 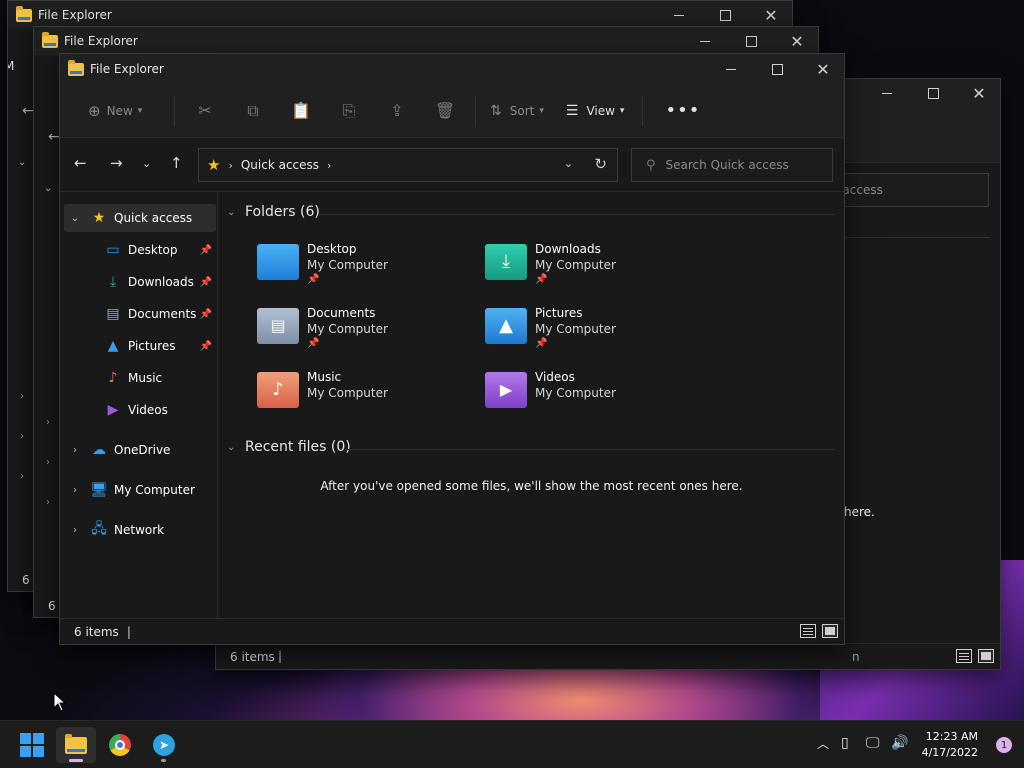 What do you see at coordinates (357, 398) in the screenshot?
I see `folder-tile-music: ♪ Music My Computer` at bounding box center [357, 398].